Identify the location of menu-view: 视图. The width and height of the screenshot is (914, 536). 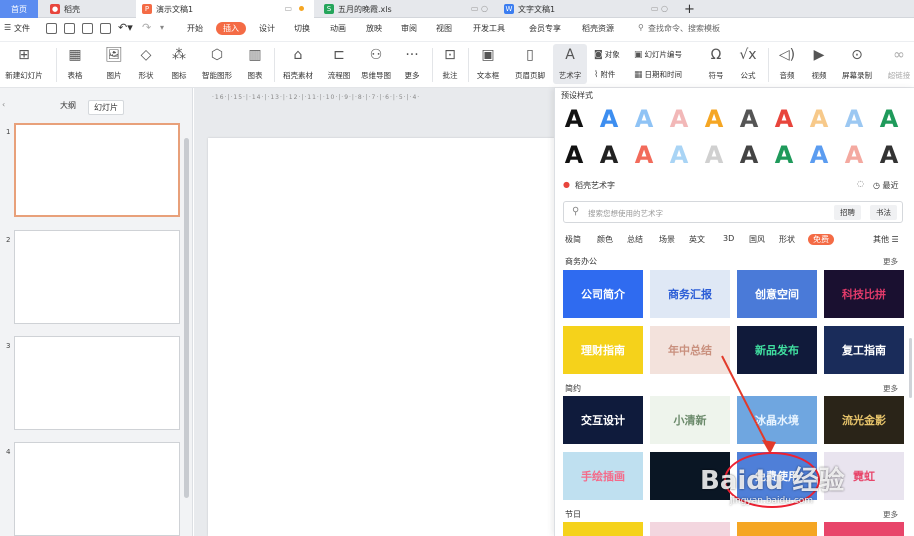
(444, 28).